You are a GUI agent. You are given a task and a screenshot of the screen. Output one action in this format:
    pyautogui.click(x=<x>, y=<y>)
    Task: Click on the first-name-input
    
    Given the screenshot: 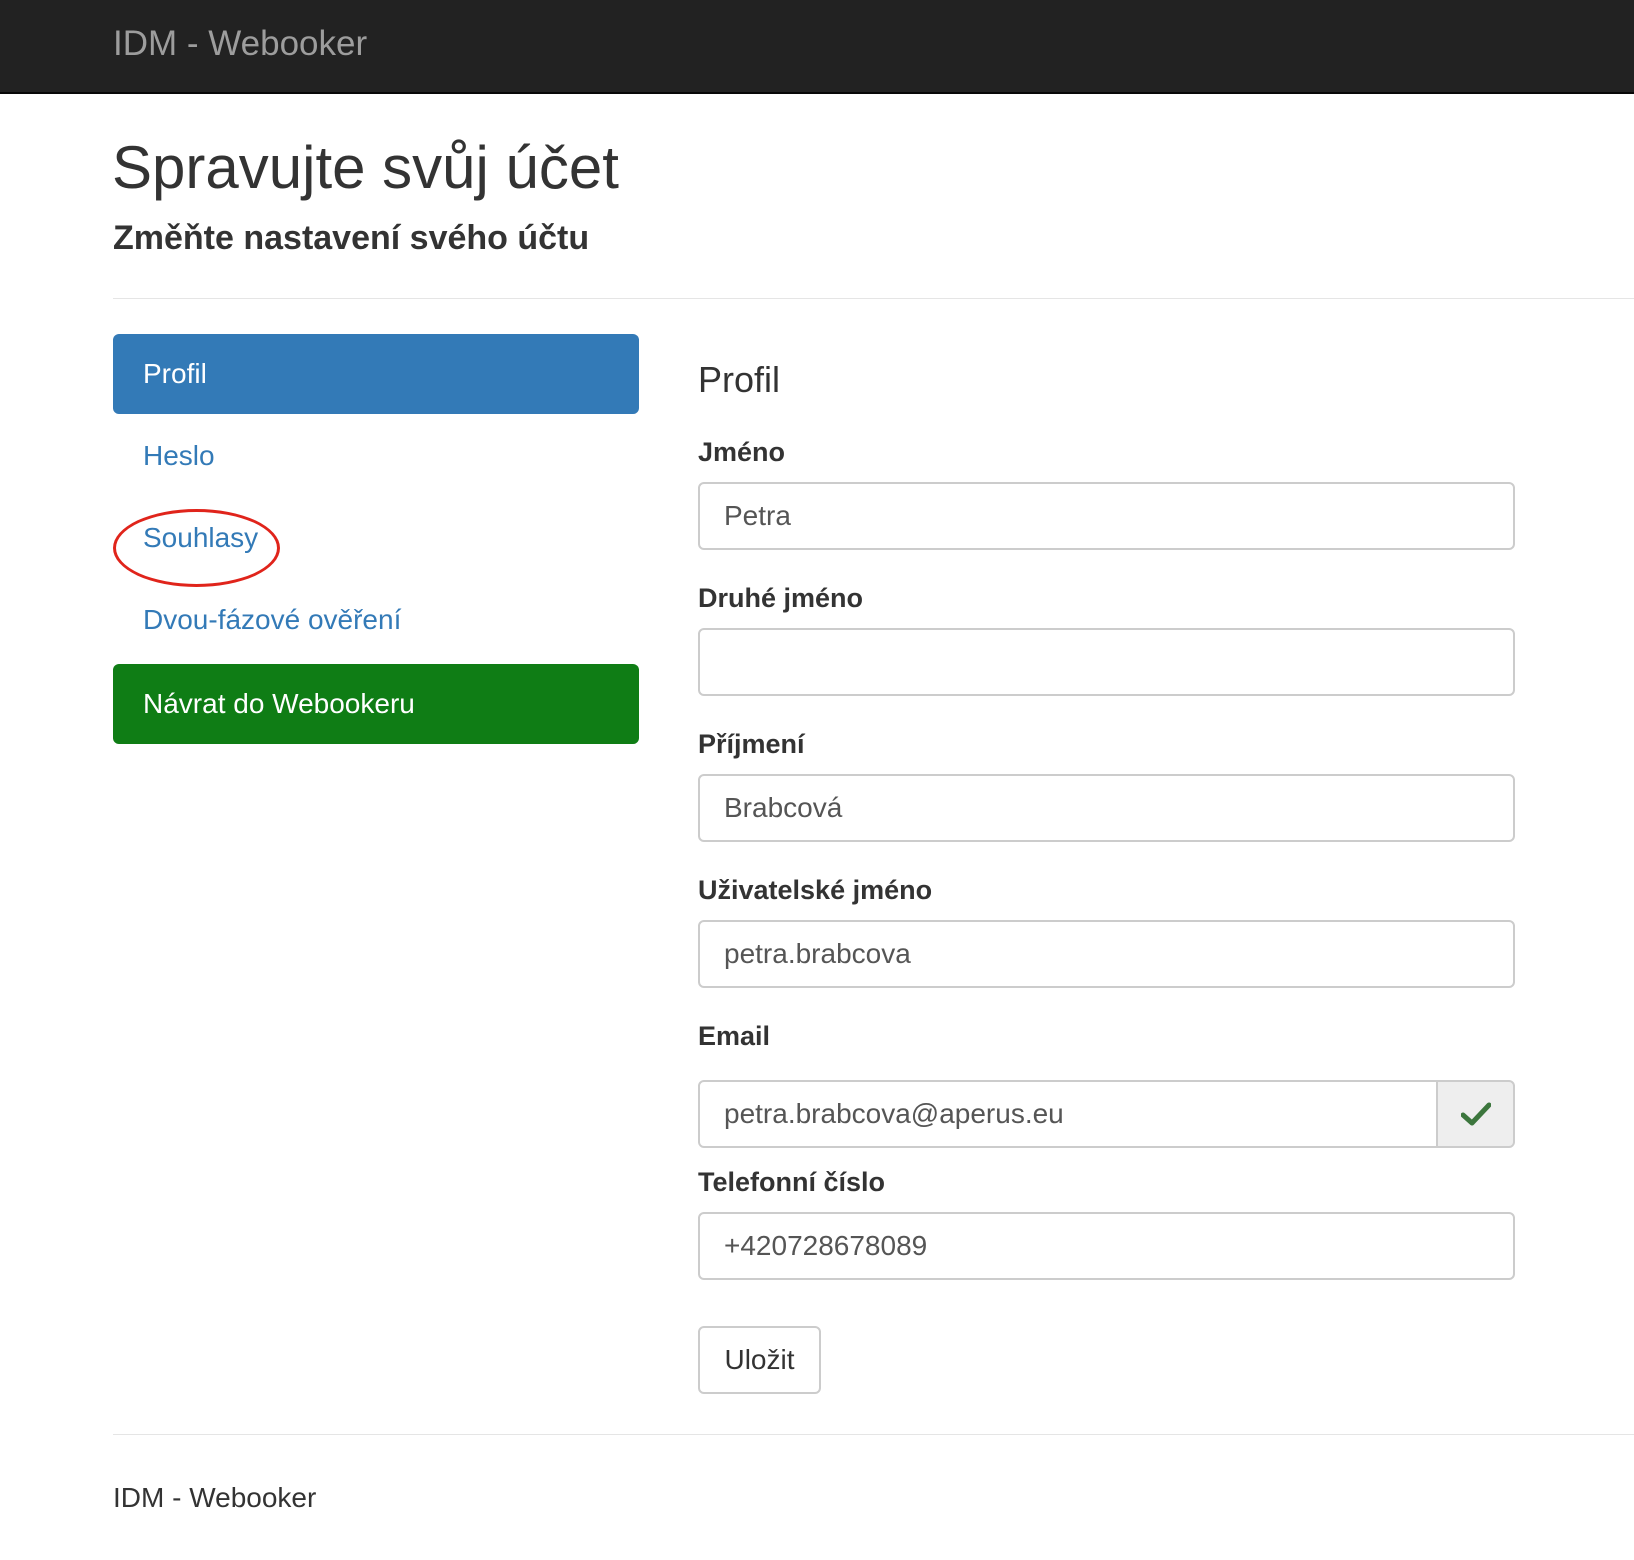 What is the action you would take?
    pyautogui.click(x=1106, y=516)
    